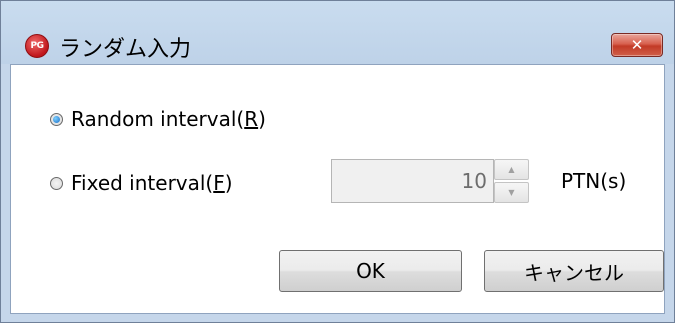  Describe the element at coordinates (56, 119) in the screenshot. I see `random-interval-radio` at that location.